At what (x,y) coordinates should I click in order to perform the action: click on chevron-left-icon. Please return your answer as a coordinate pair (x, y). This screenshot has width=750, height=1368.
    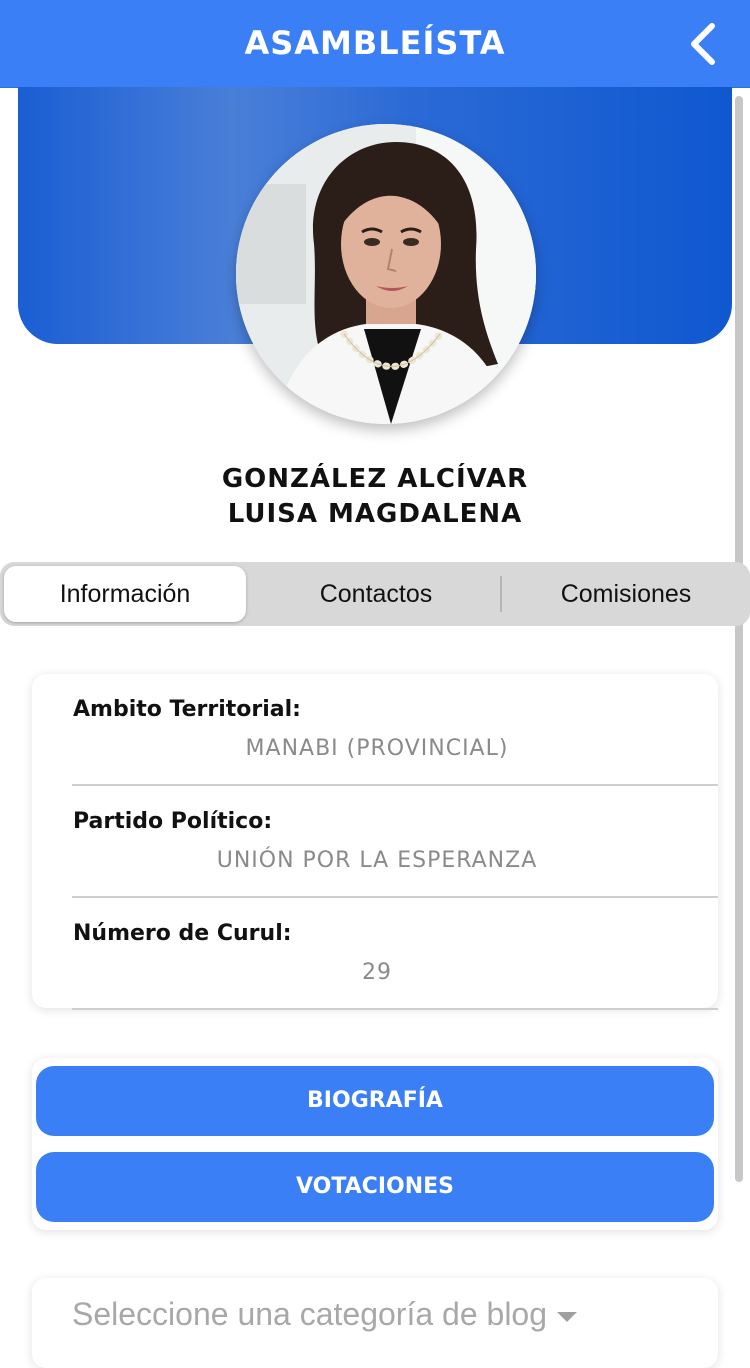
    Looking at the image, I should click on (703, 44).